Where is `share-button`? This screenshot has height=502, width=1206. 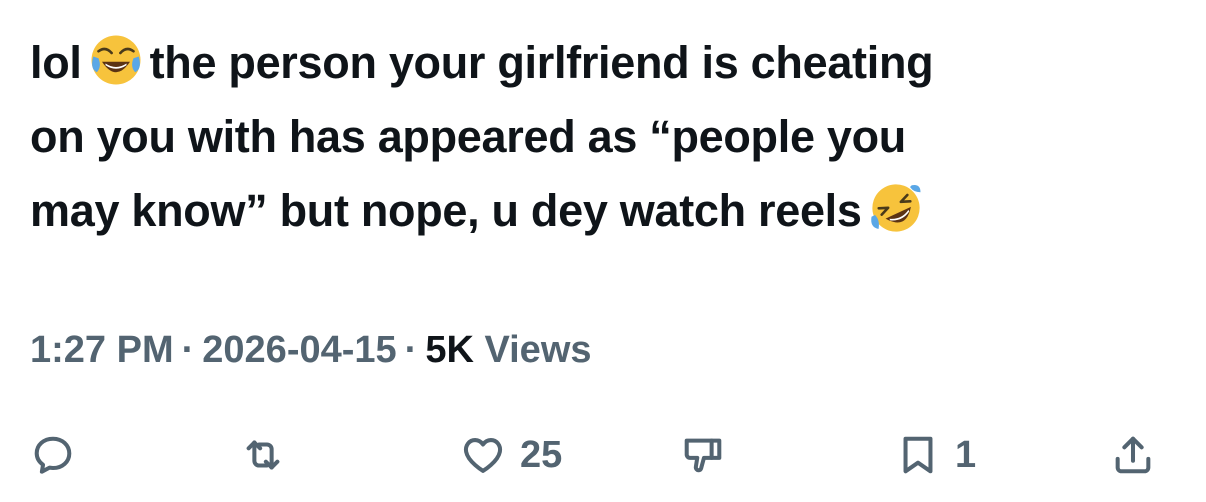
share-button is located at coordinates (1133, 455).